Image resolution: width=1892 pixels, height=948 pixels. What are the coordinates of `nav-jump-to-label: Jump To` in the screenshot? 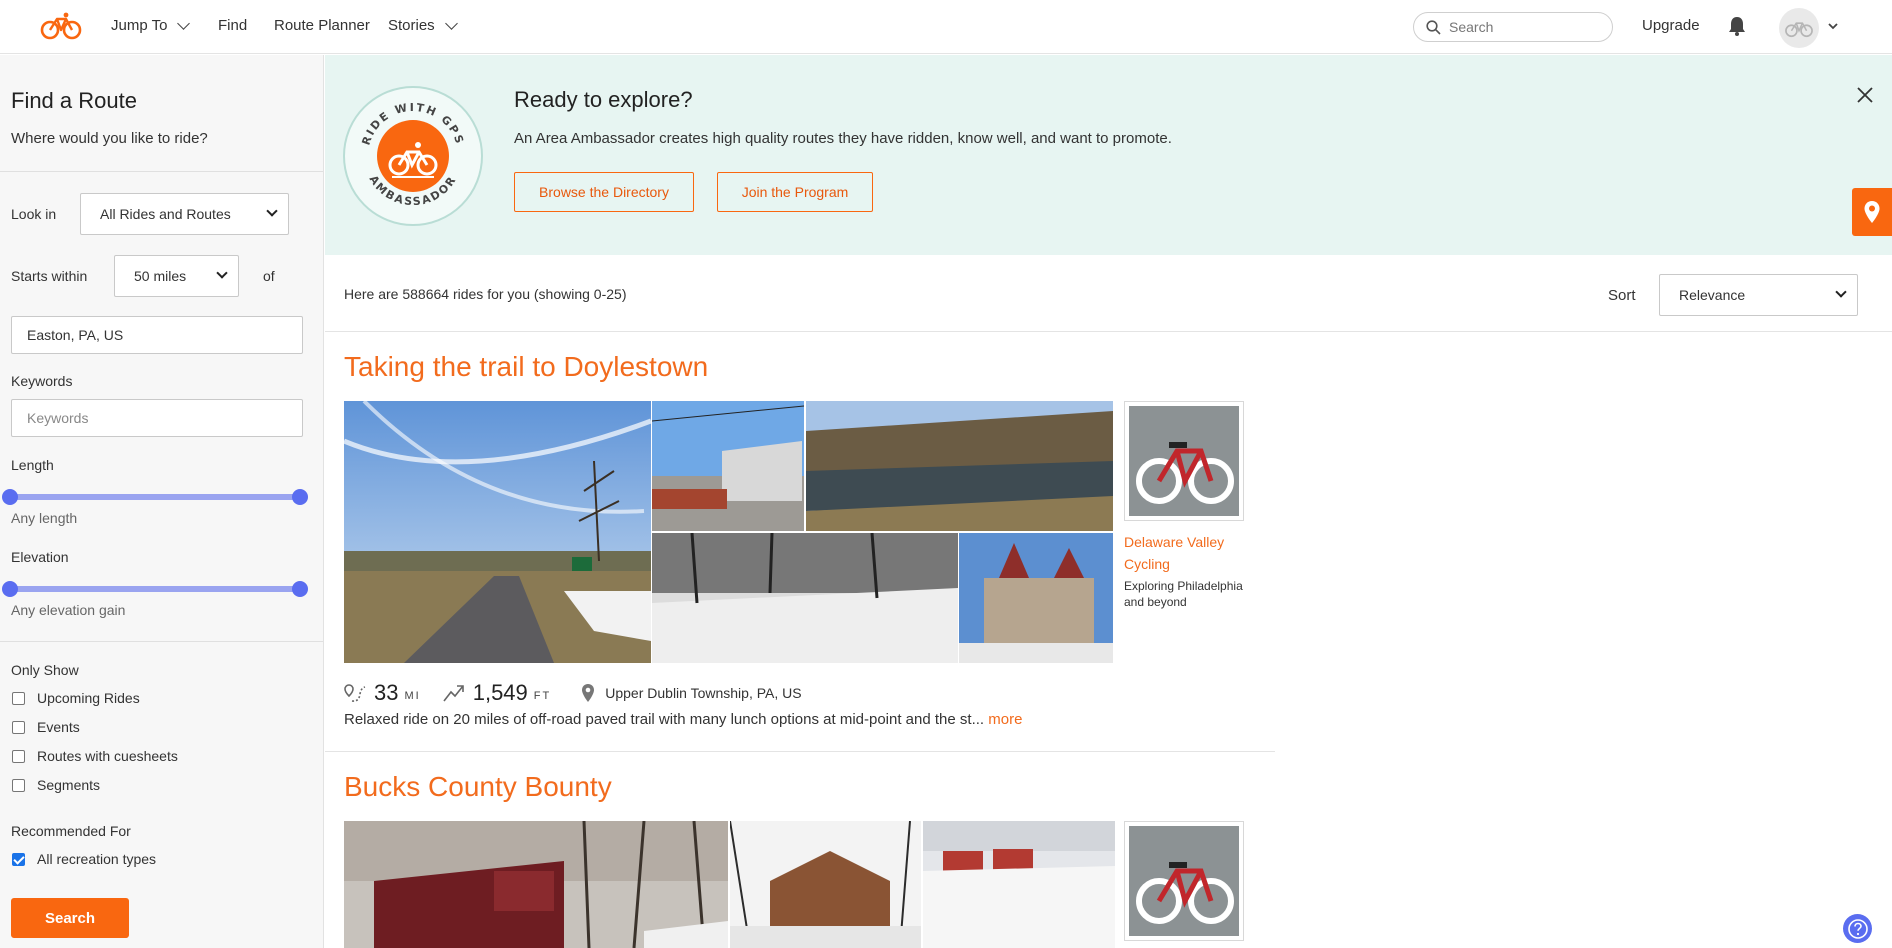 It's located at (139, 25).